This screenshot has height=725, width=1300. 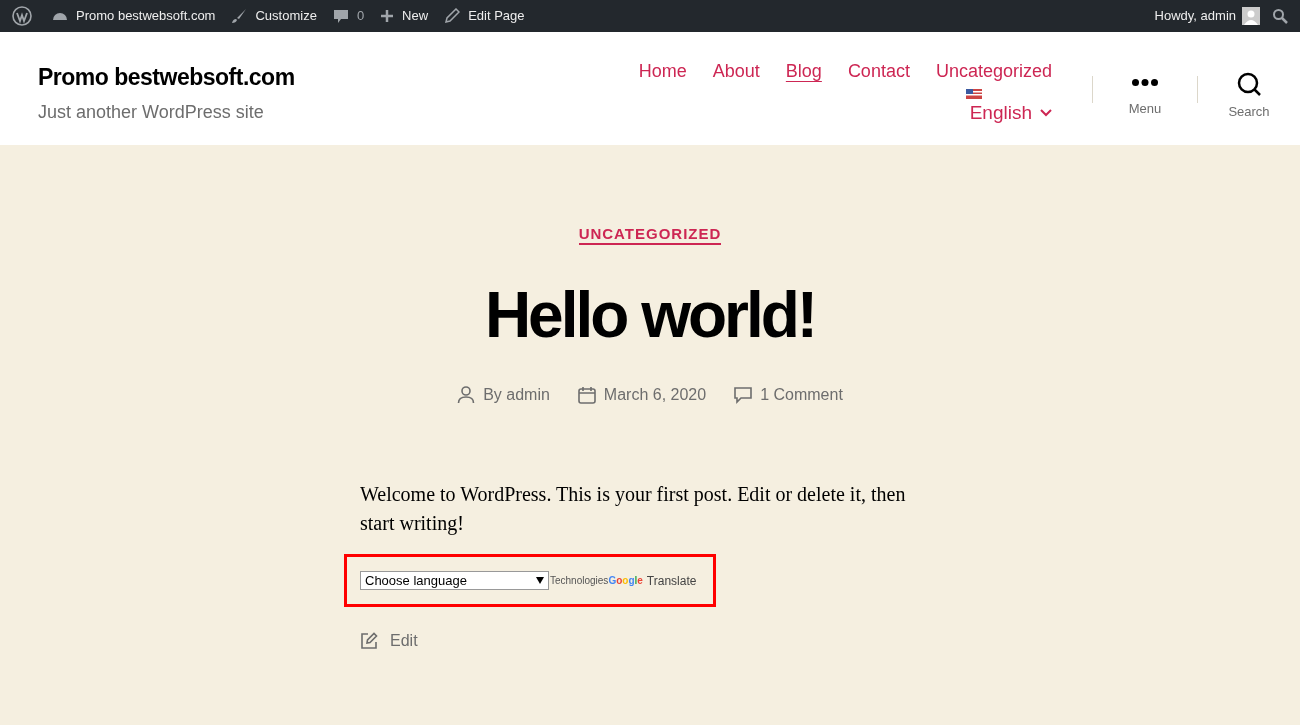 I want to click on nav-link: About, so click(x=736, y=71).